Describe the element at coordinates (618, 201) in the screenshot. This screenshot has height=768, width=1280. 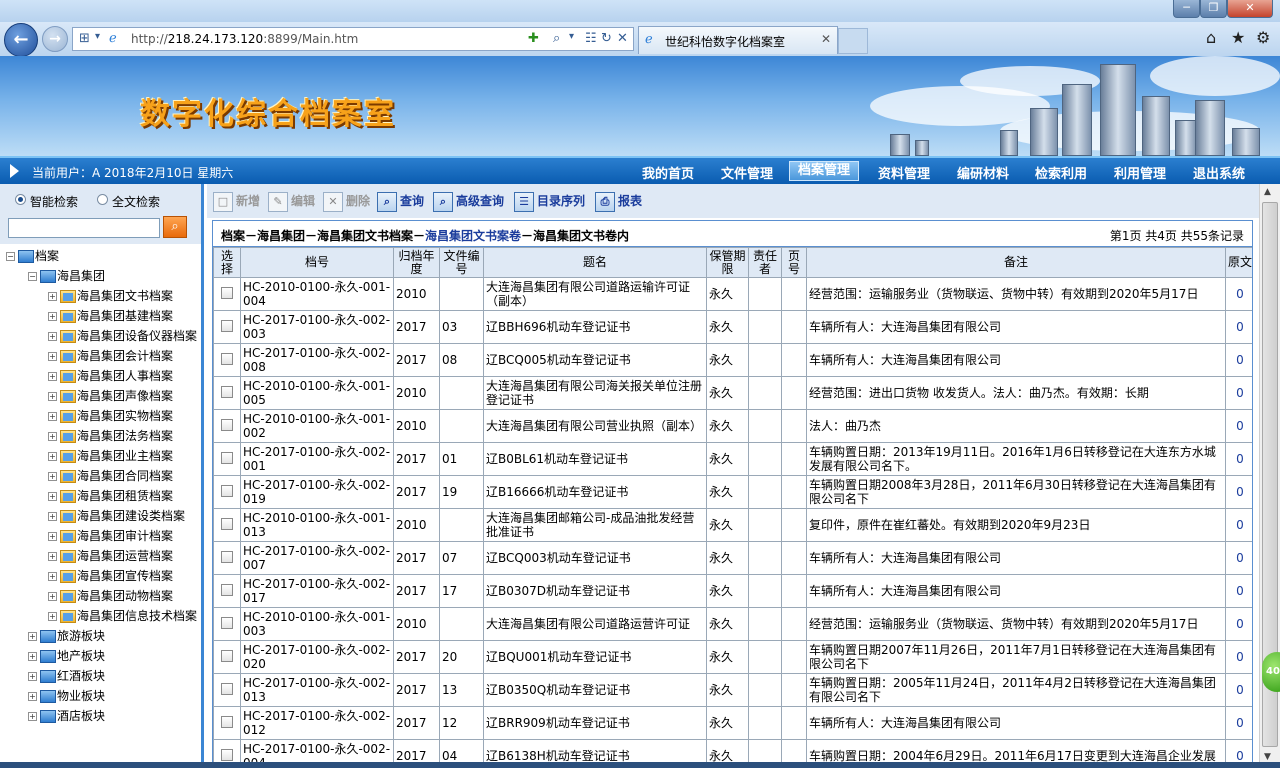
I see `report-button: ⎙ 报表` at that location.